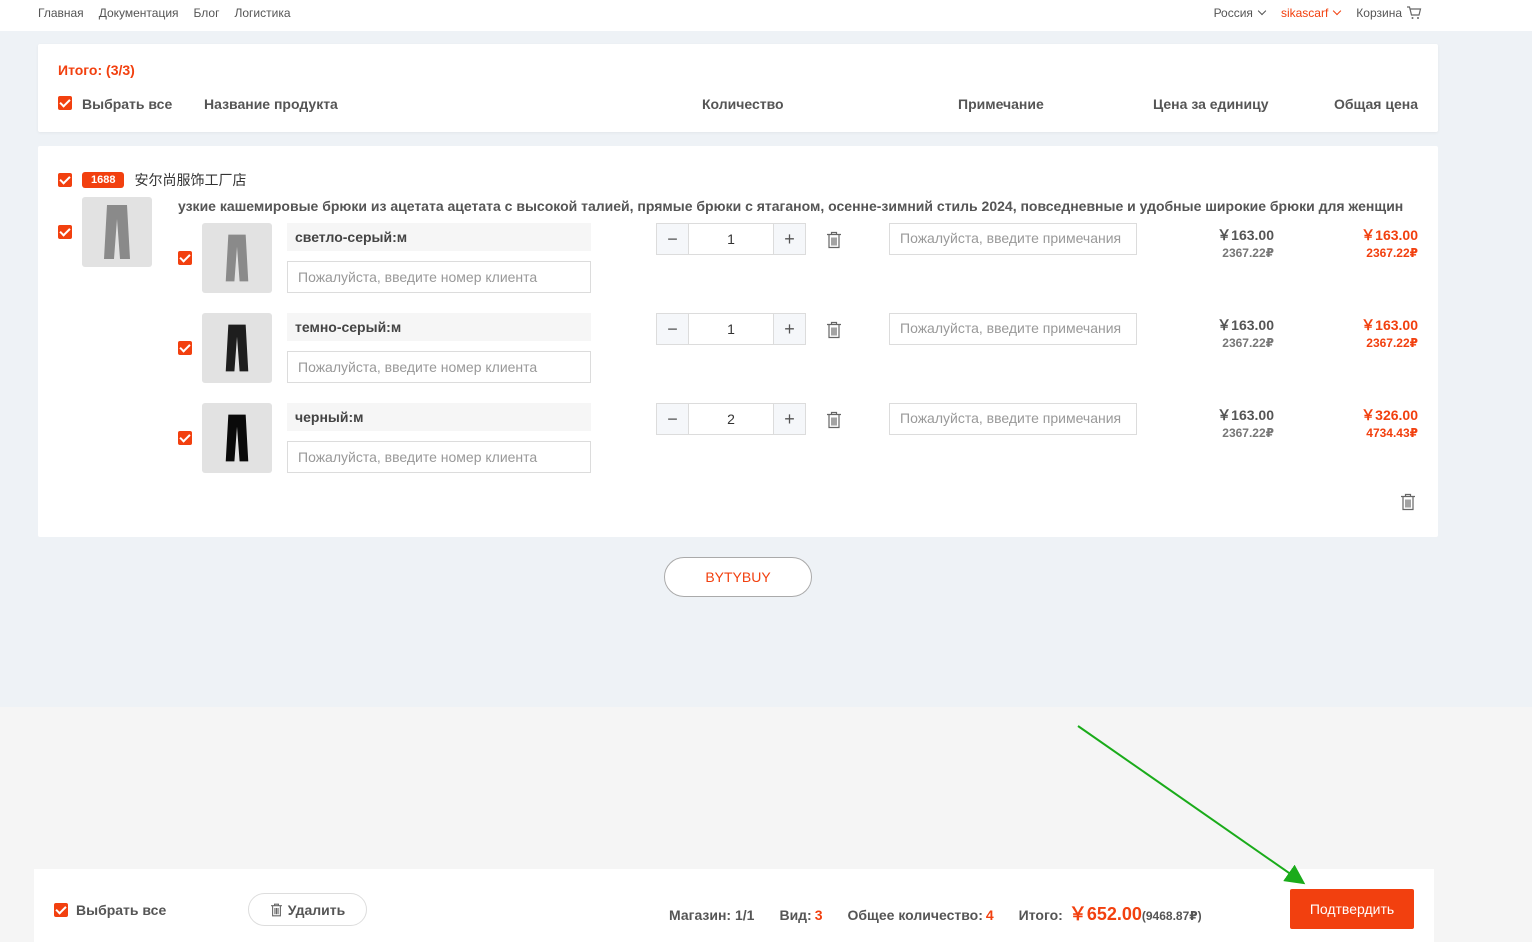 This screenshot has height=942, width=1532. I want to click on bottom-select-all-checkbox, so click(61, 910).